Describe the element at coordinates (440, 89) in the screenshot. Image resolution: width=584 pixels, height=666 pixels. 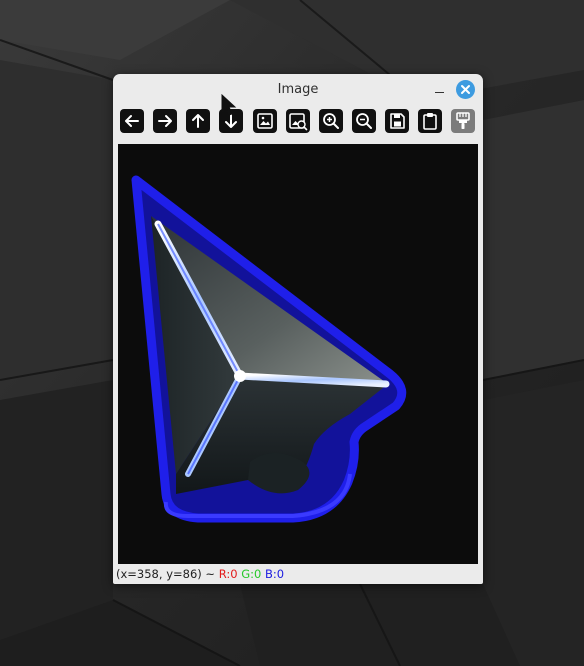
I see `minimize-button` at that location.